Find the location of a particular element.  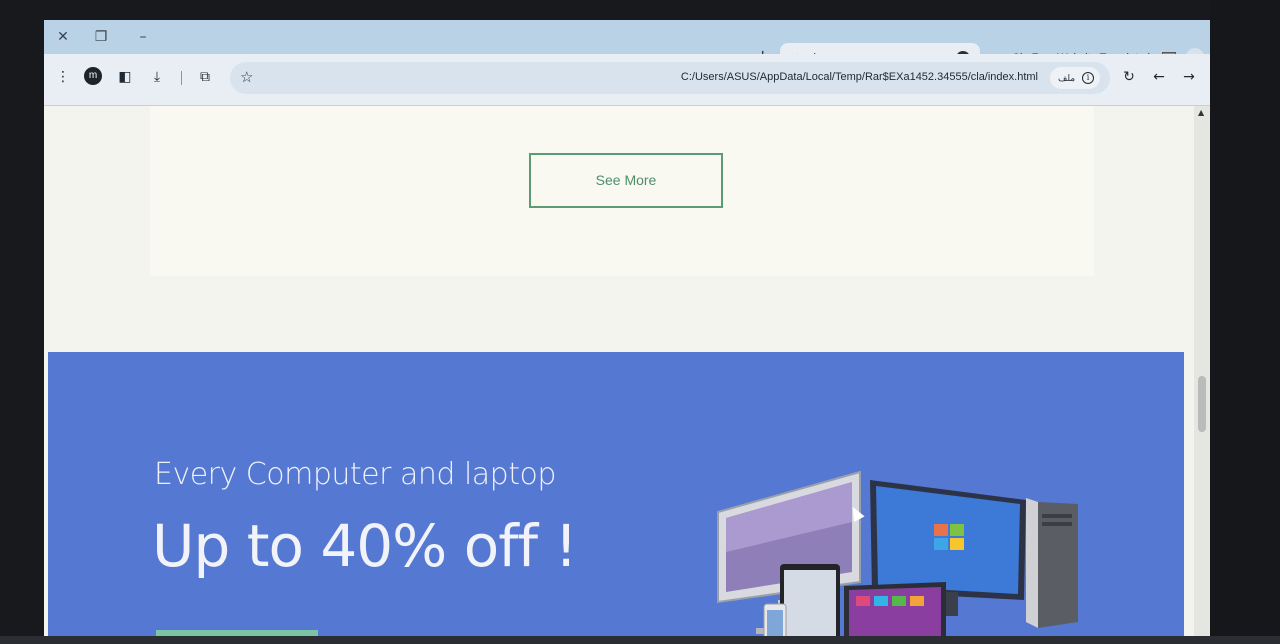

promo-title: Up to 40% off ! is located at coordinates (365, 546).